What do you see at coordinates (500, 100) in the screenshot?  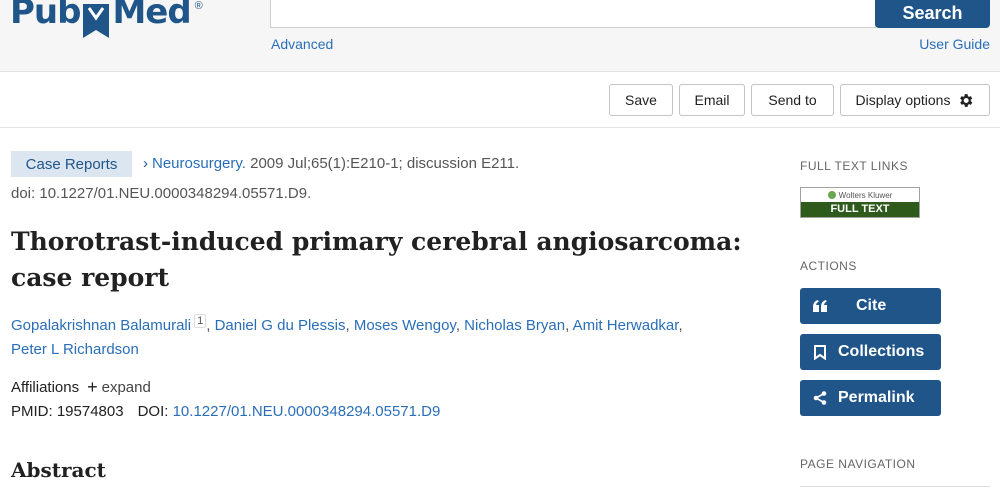 I see `article-toolbar: Save Email Send to Display options` at bounding box center [500, 100].